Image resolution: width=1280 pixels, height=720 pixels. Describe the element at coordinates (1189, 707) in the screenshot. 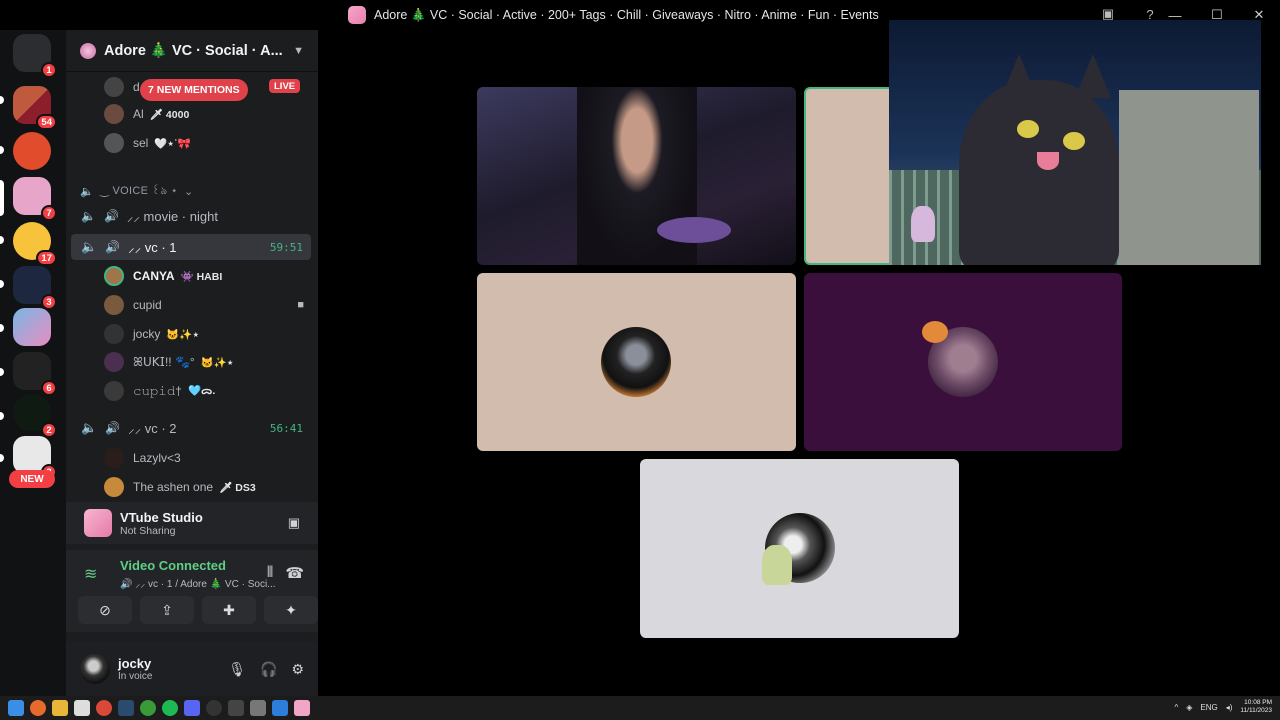

I see `network-icon: ◈` at that location.